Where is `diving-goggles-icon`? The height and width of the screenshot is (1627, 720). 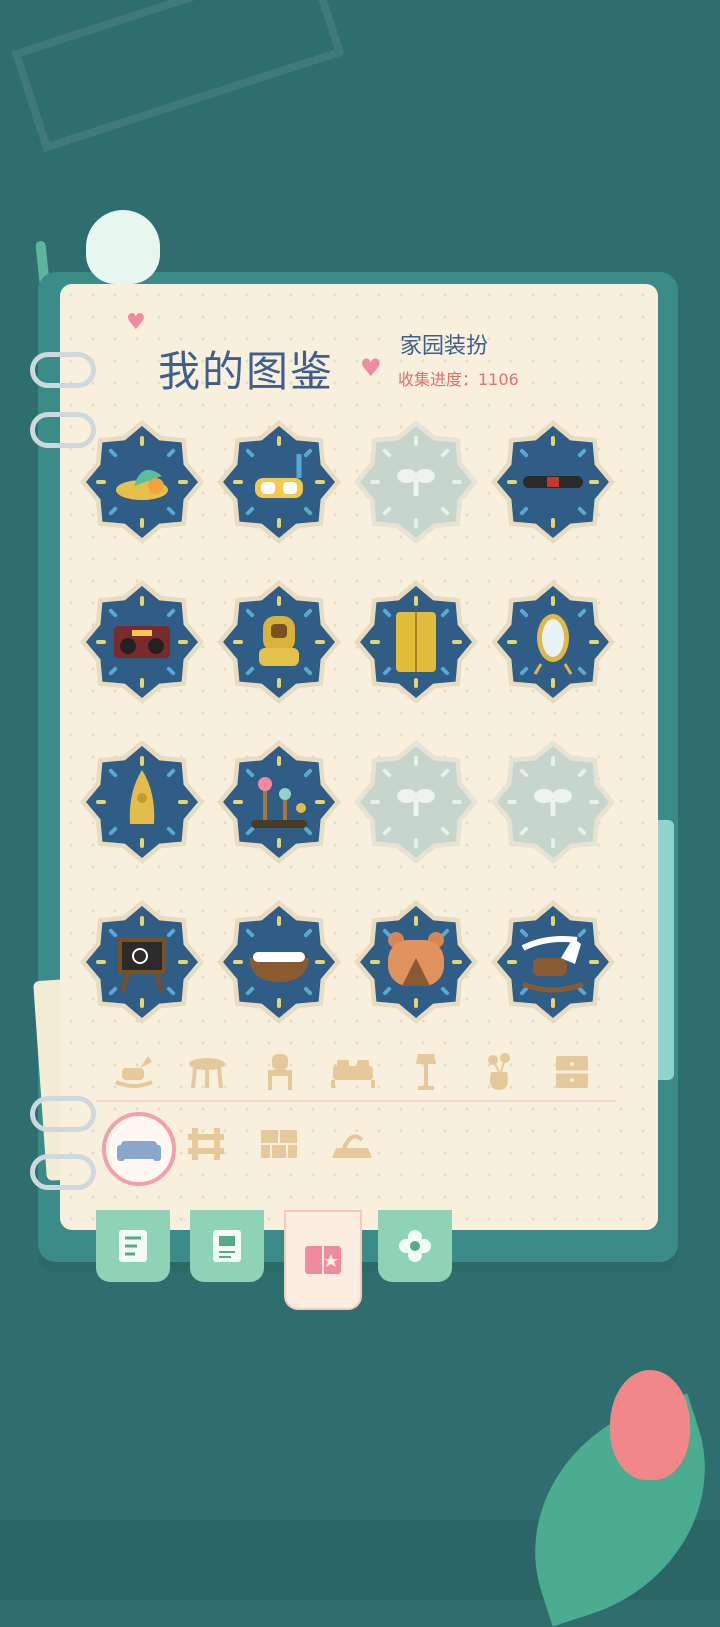
diving-goggles-icon is located at coordinates (279, 476).